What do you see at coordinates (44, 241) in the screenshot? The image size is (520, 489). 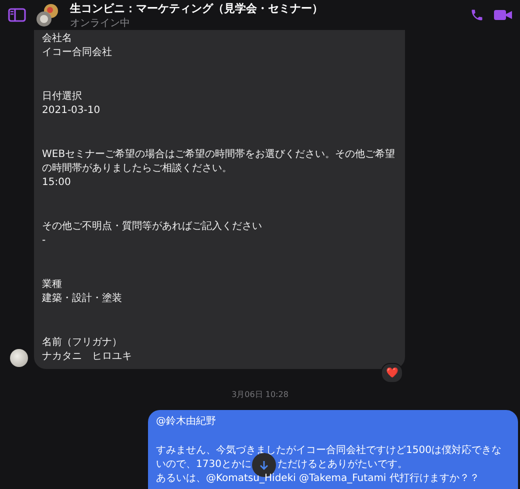 I see `field-value: -` at bounding box center [44, 241].